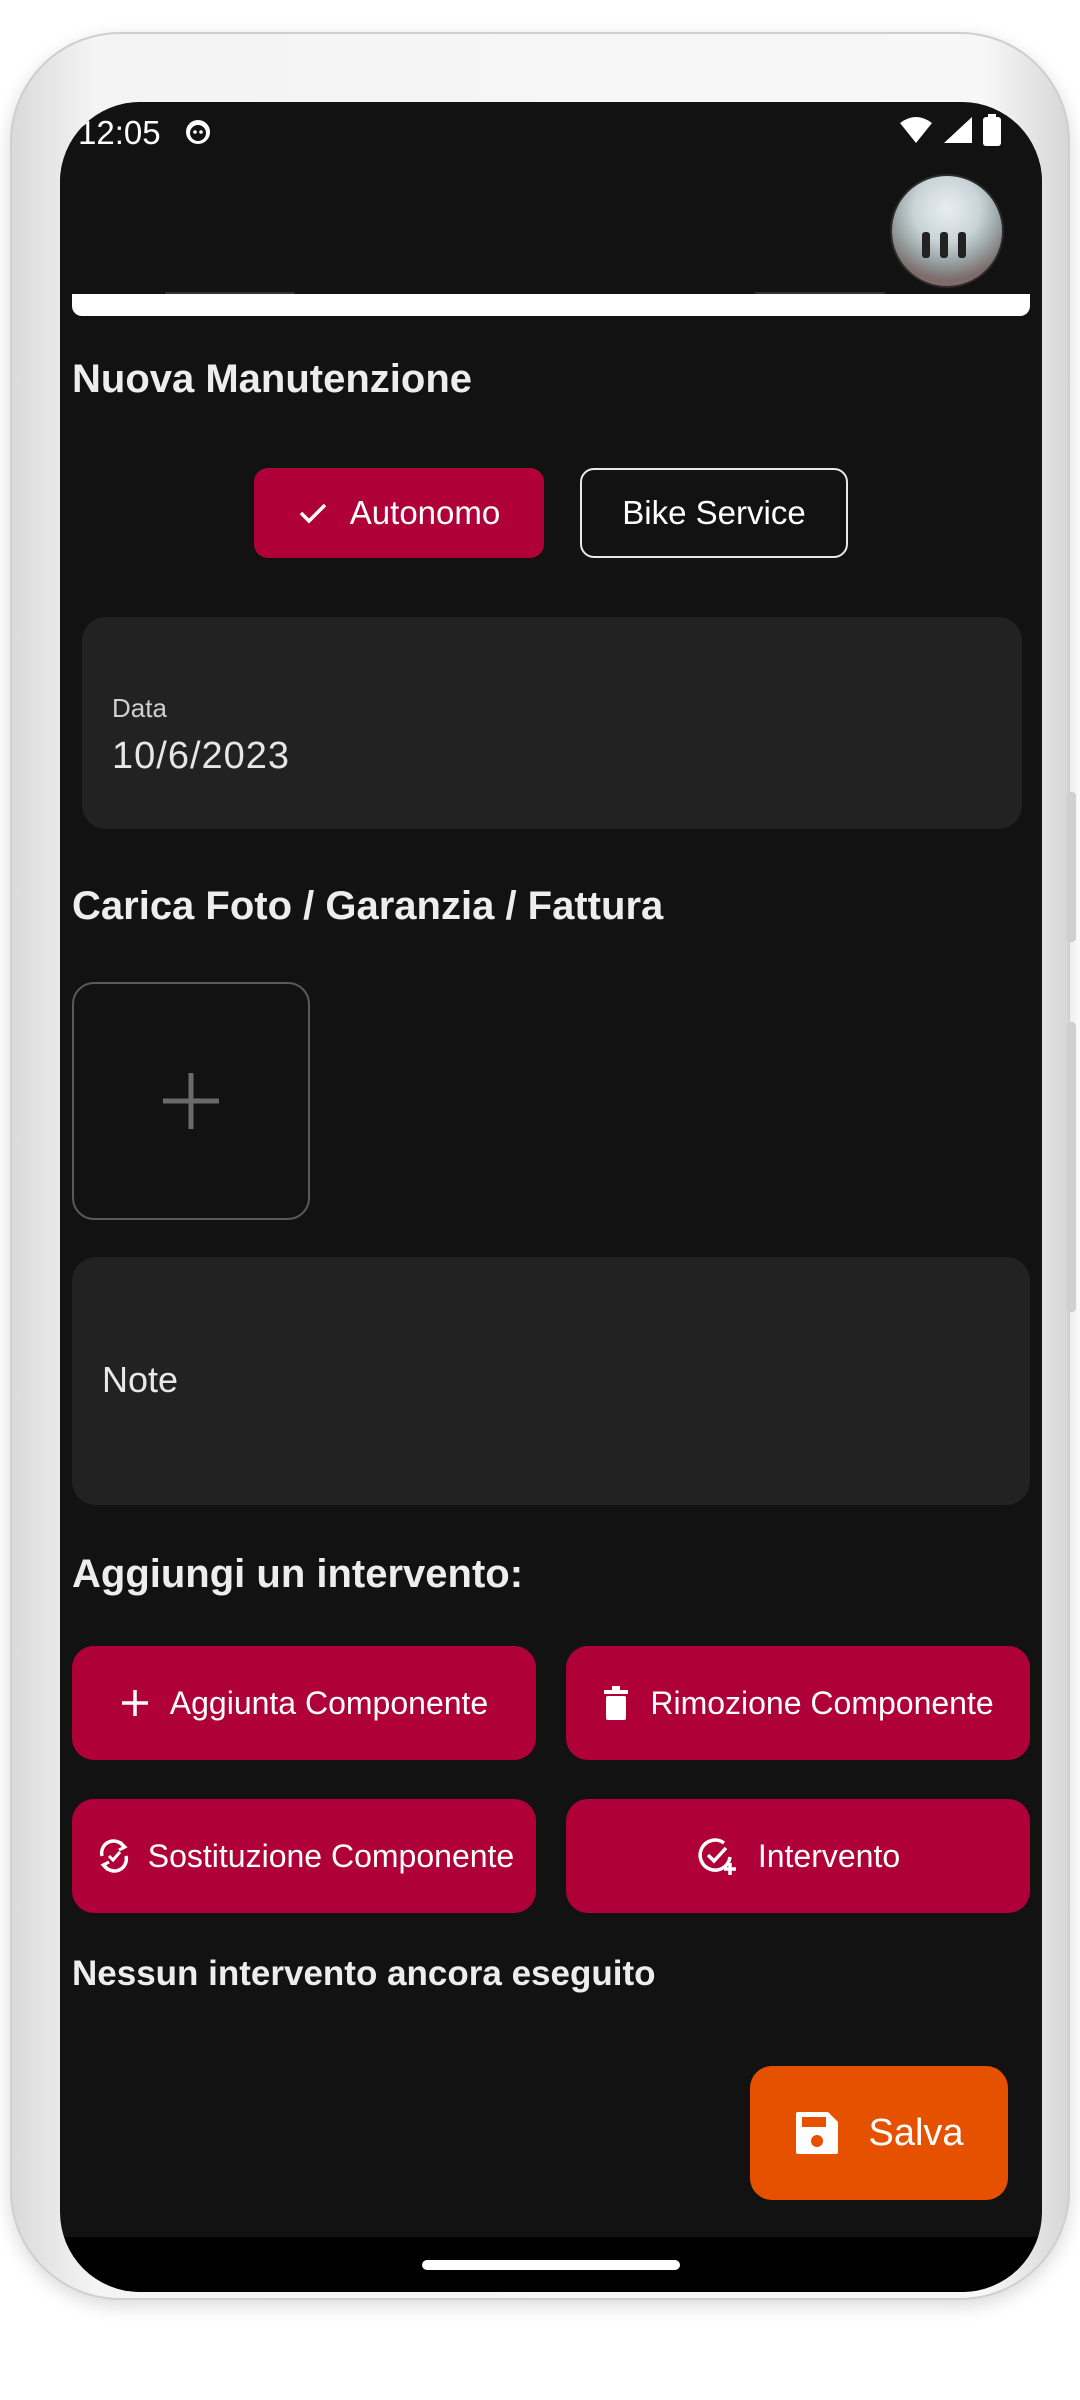 Image resolution: width=1080 pixels, height=2400 pixels. Describe the element at coordinates (201, 756) in the screenshot. I see `date-value: 10/6/2023` at that location.